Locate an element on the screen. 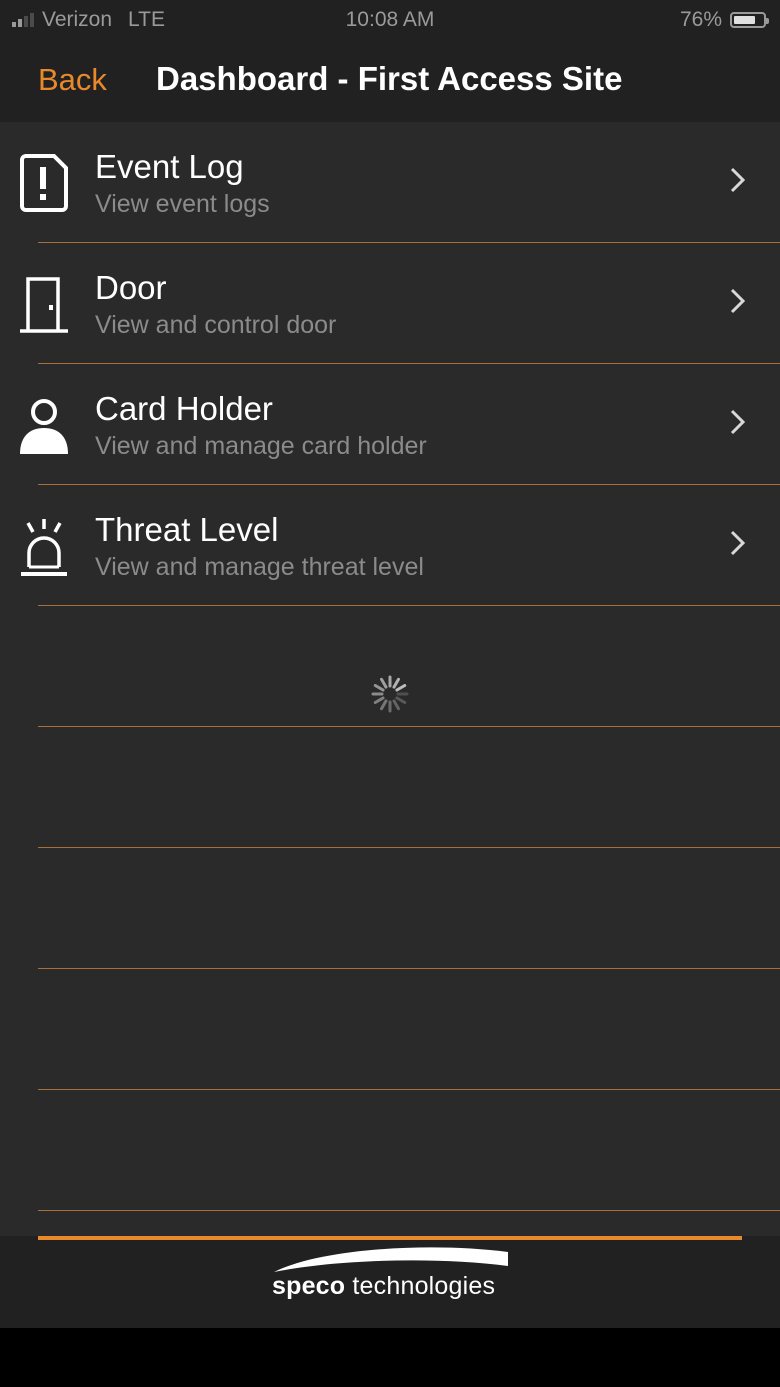 This screenshot has height=1387, width=780. loading-spinner-icon is located at coordinates (390, 694).